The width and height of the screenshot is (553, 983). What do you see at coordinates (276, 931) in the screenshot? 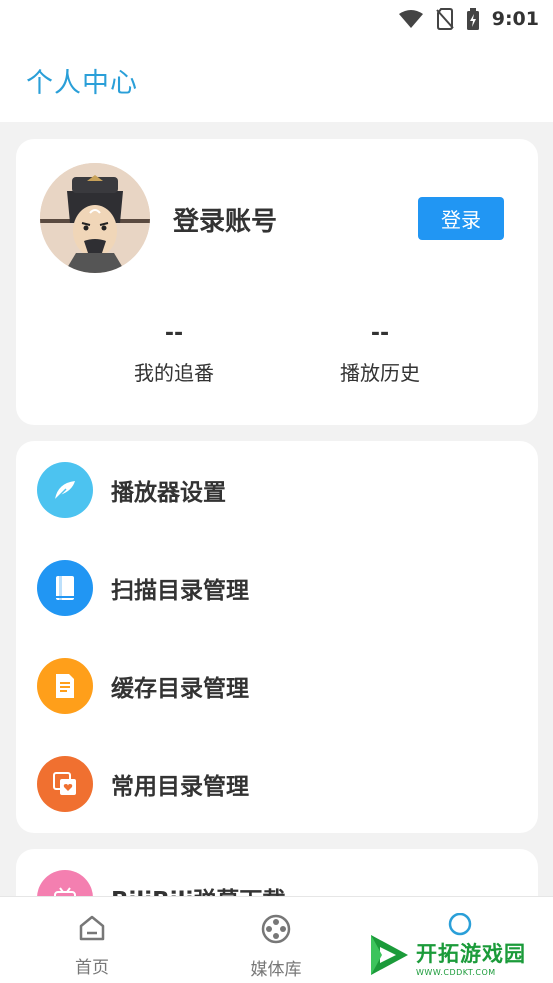
I see `film-reel-icon` at bounding box center [276, 931].